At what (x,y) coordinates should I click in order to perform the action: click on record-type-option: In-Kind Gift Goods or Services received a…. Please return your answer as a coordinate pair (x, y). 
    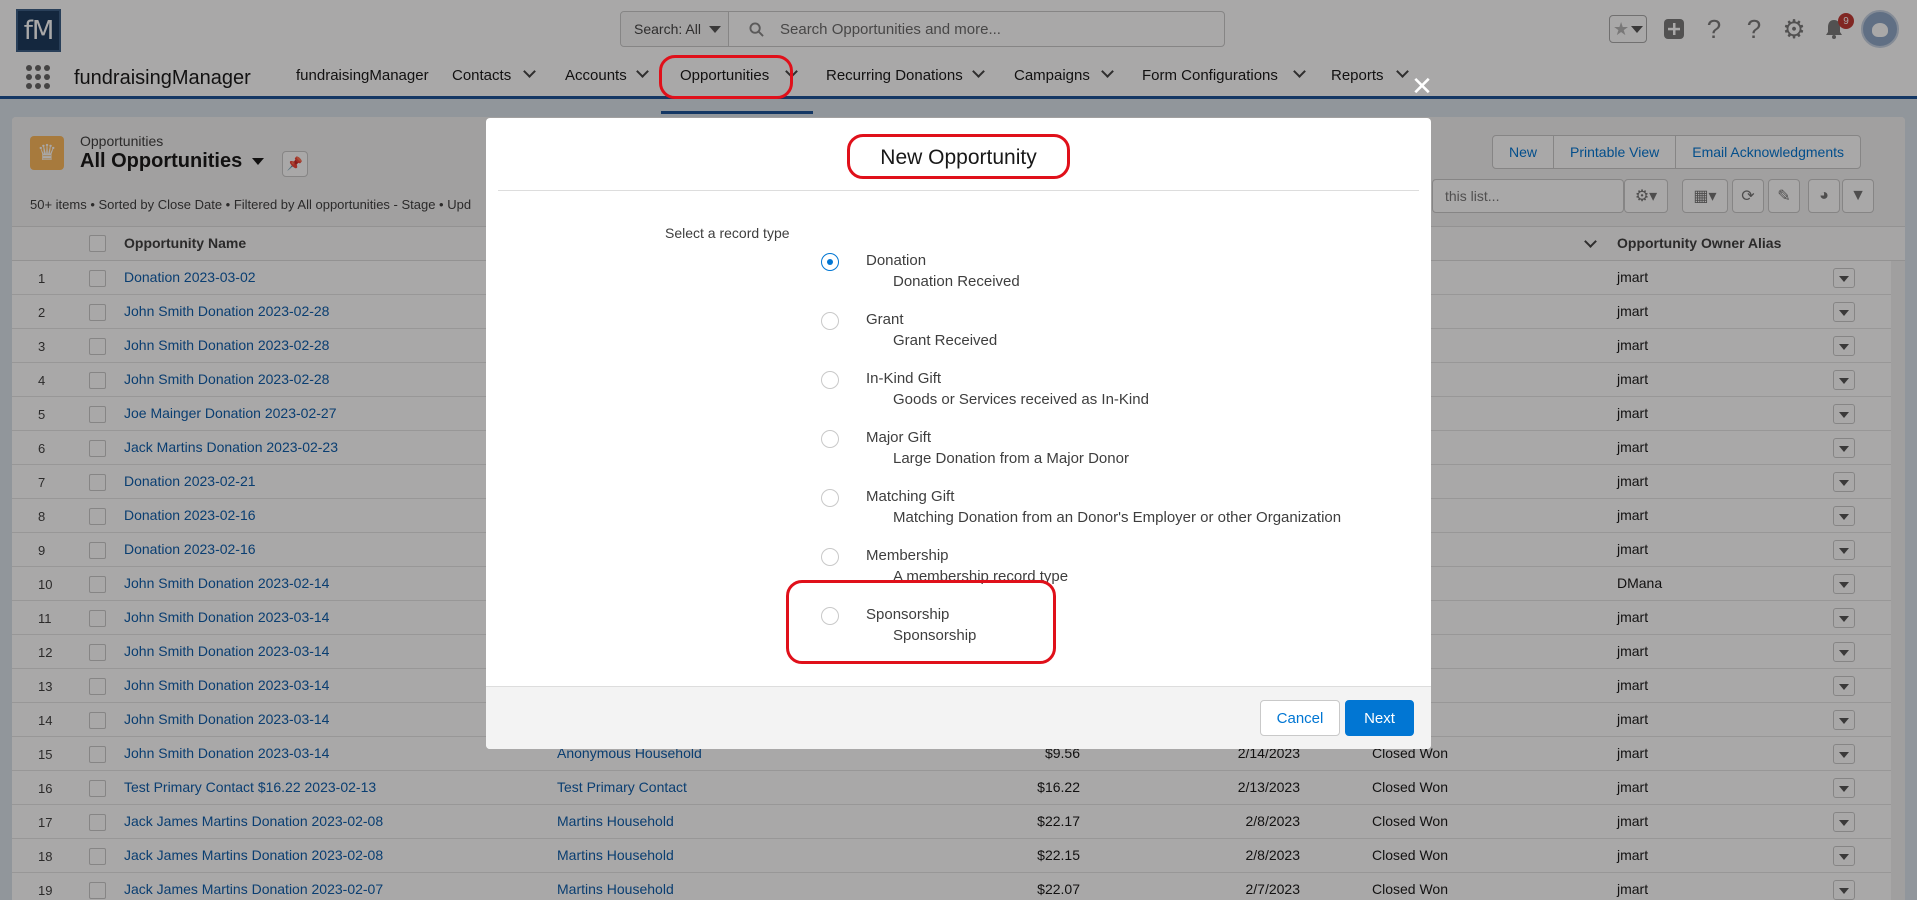
    Looking at the image, I should click on (1101, 395).